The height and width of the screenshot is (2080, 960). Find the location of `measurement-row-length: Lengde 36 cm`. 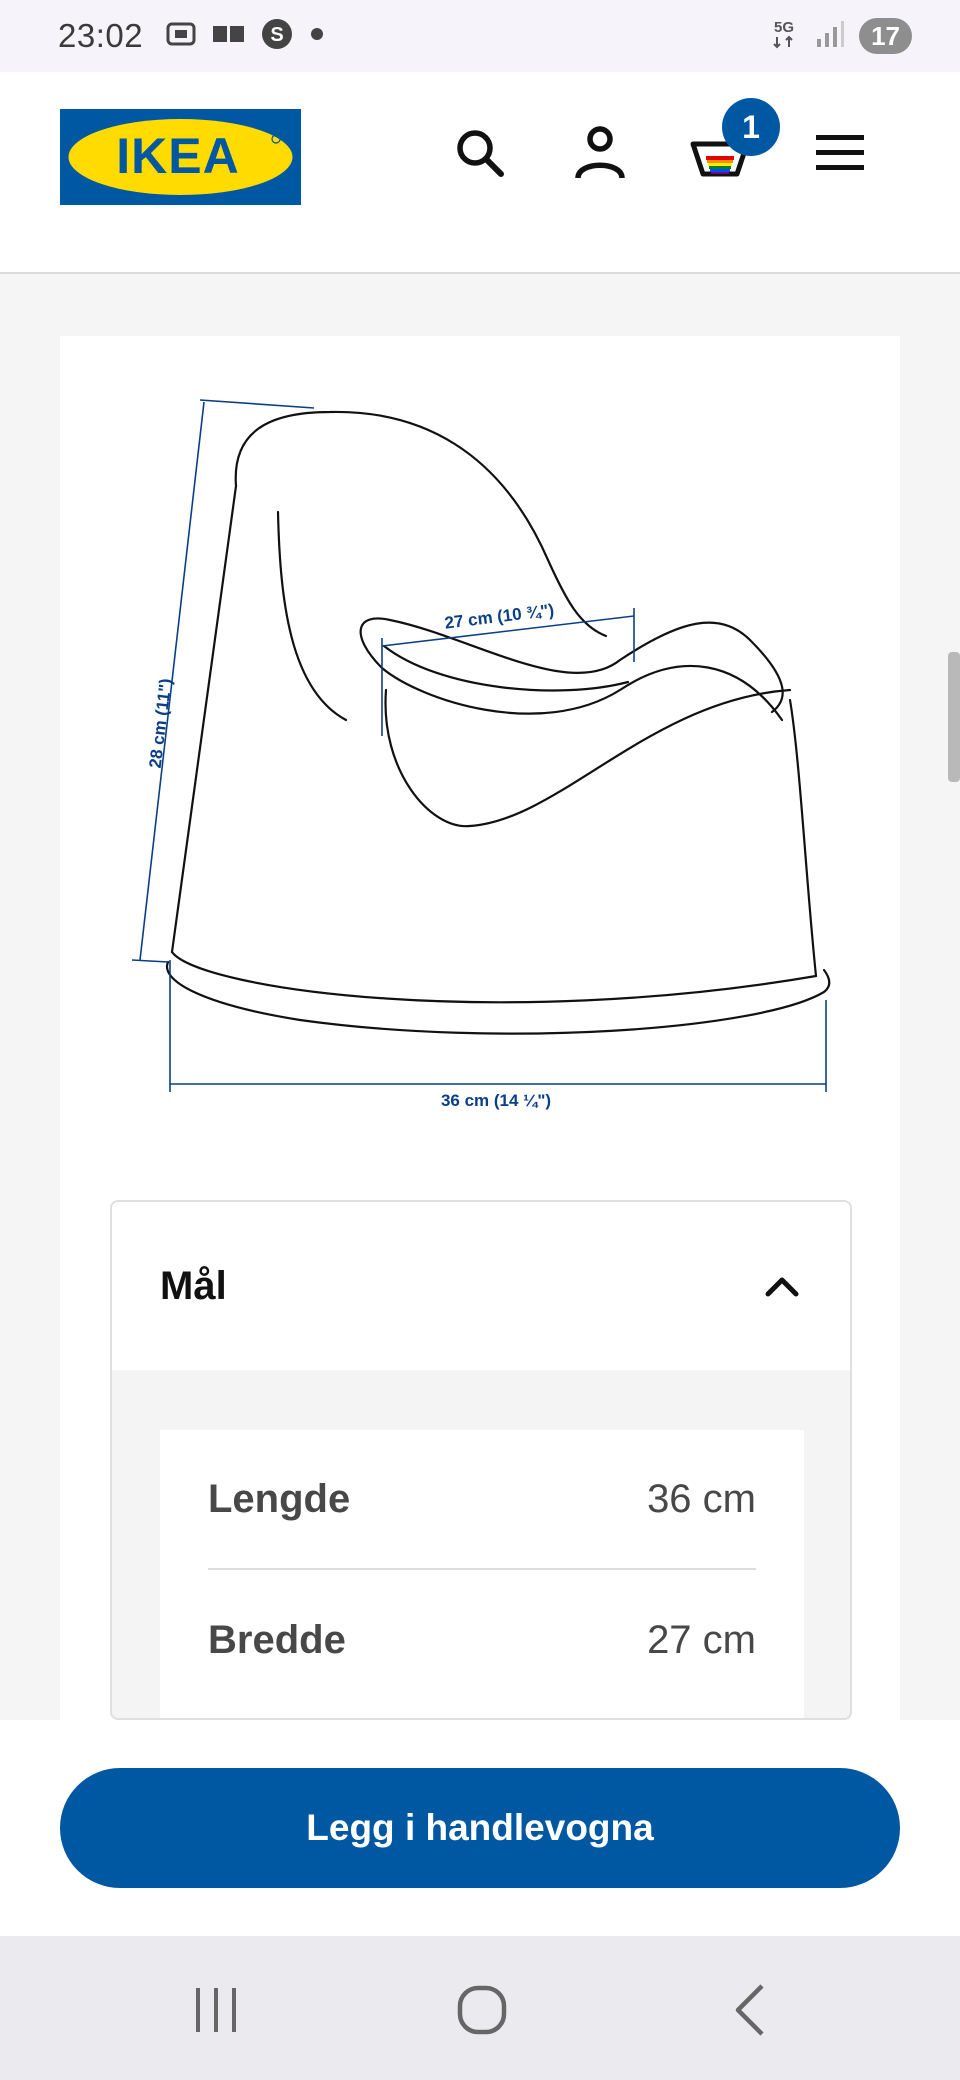

measurement-row-length: Lengde 36 cm is located at coordinates (482, 1500).